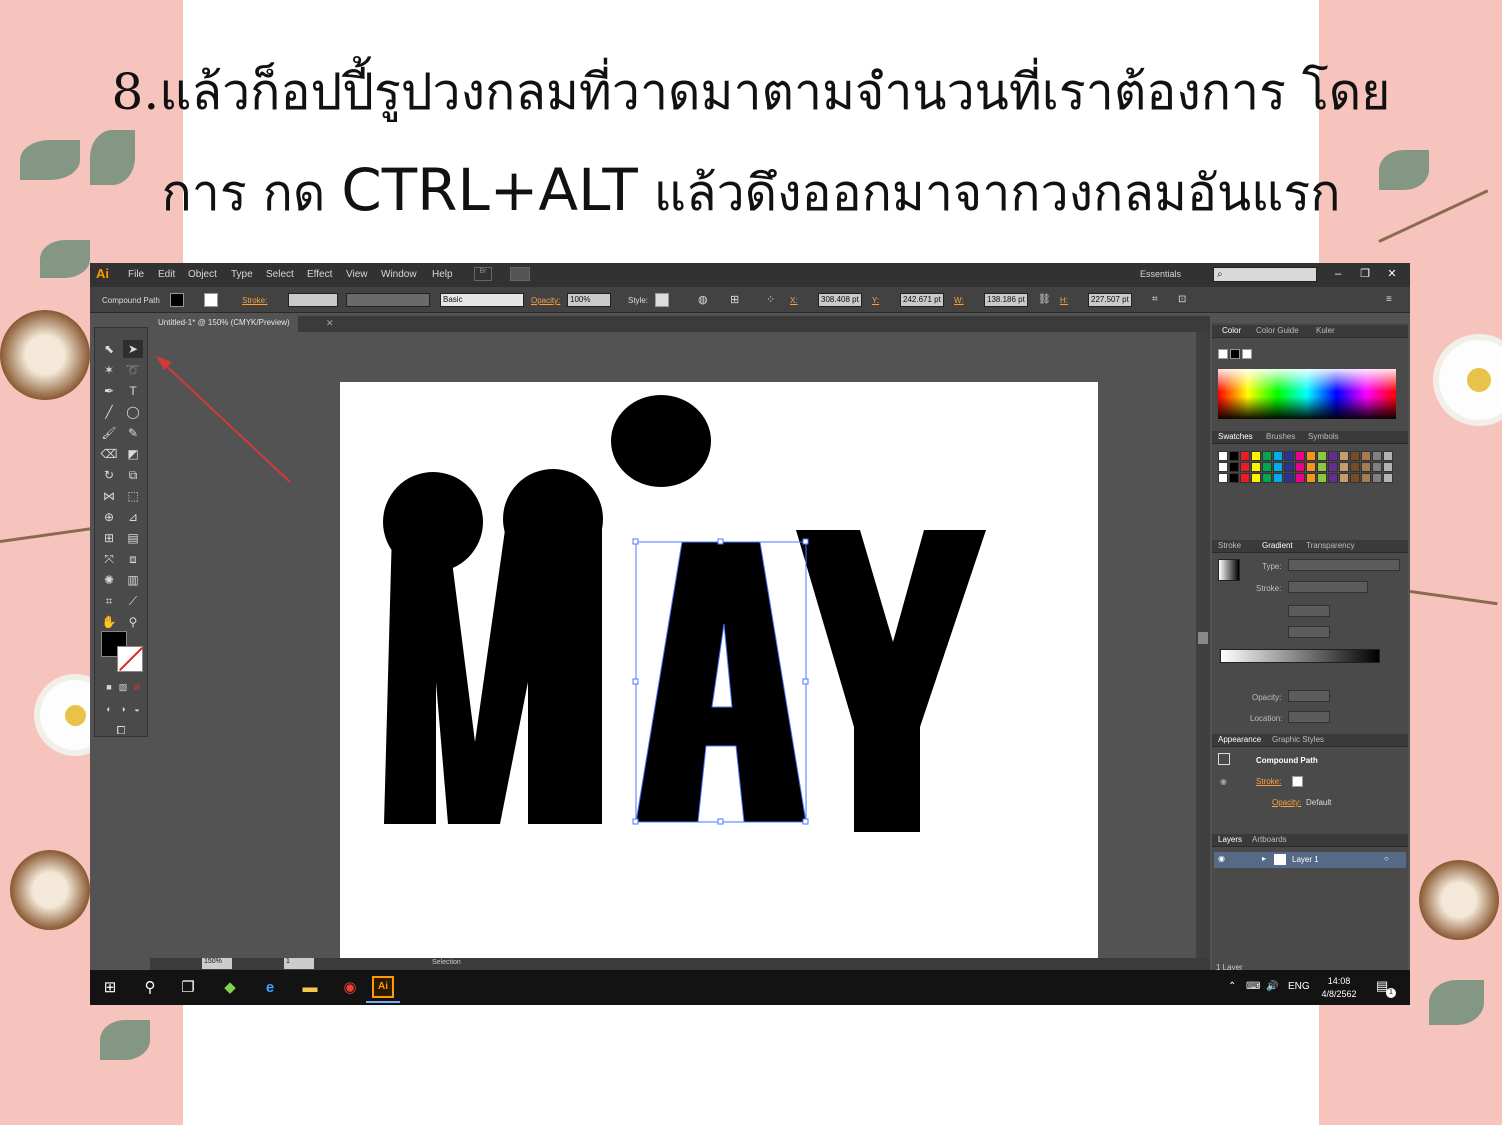  I want to click on menu-view: View, so click(357, 274).